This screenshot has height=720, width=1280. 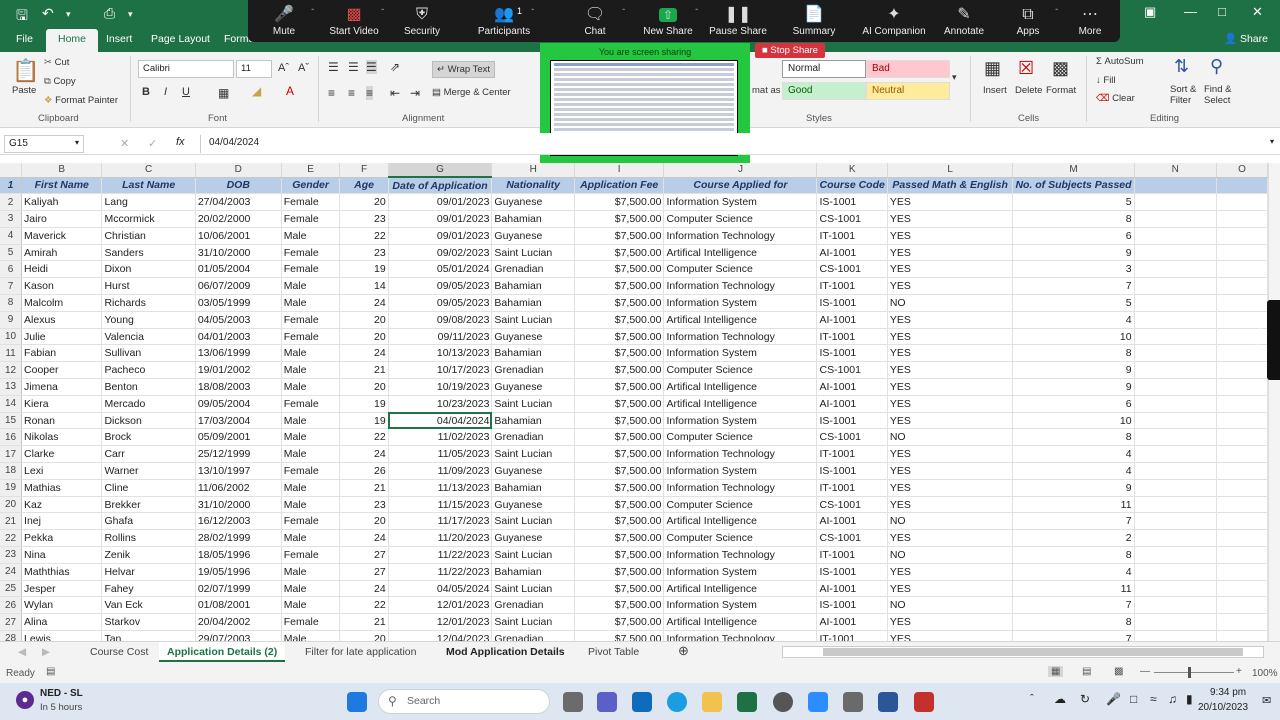 I want to click on font-size-select: 11, so click(x=254, y=69).